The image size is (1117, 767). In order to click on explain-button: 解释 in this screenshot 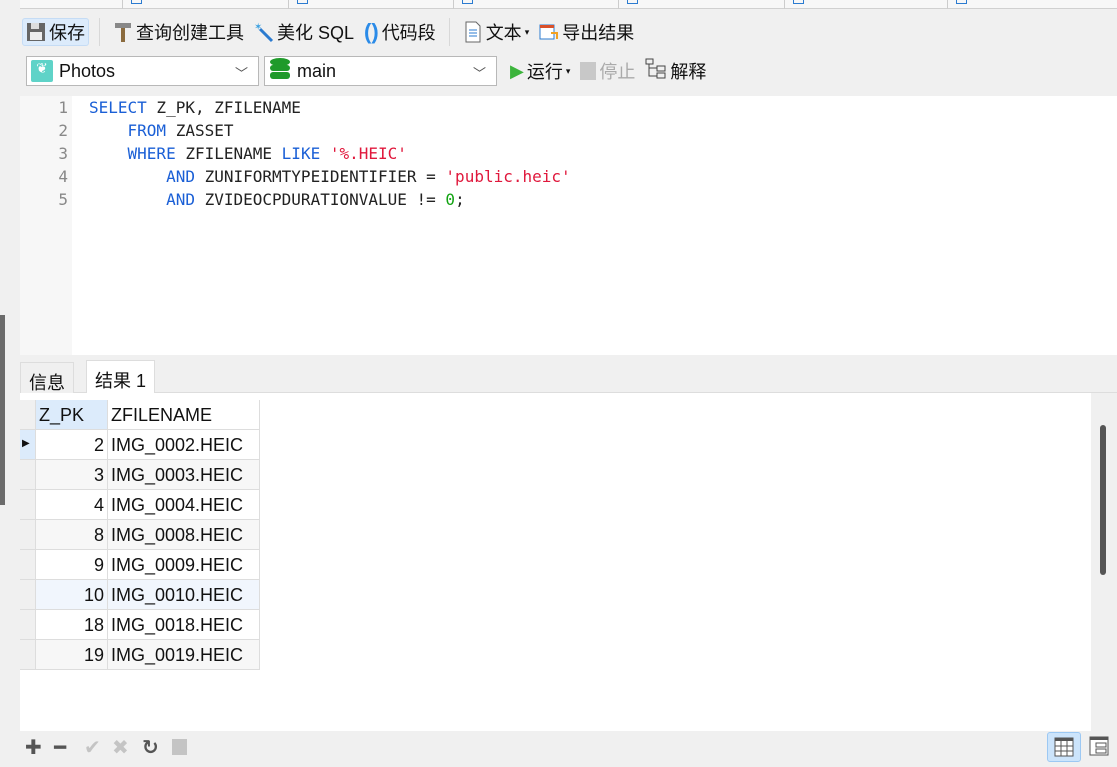, I will do `click(675, 71)`.